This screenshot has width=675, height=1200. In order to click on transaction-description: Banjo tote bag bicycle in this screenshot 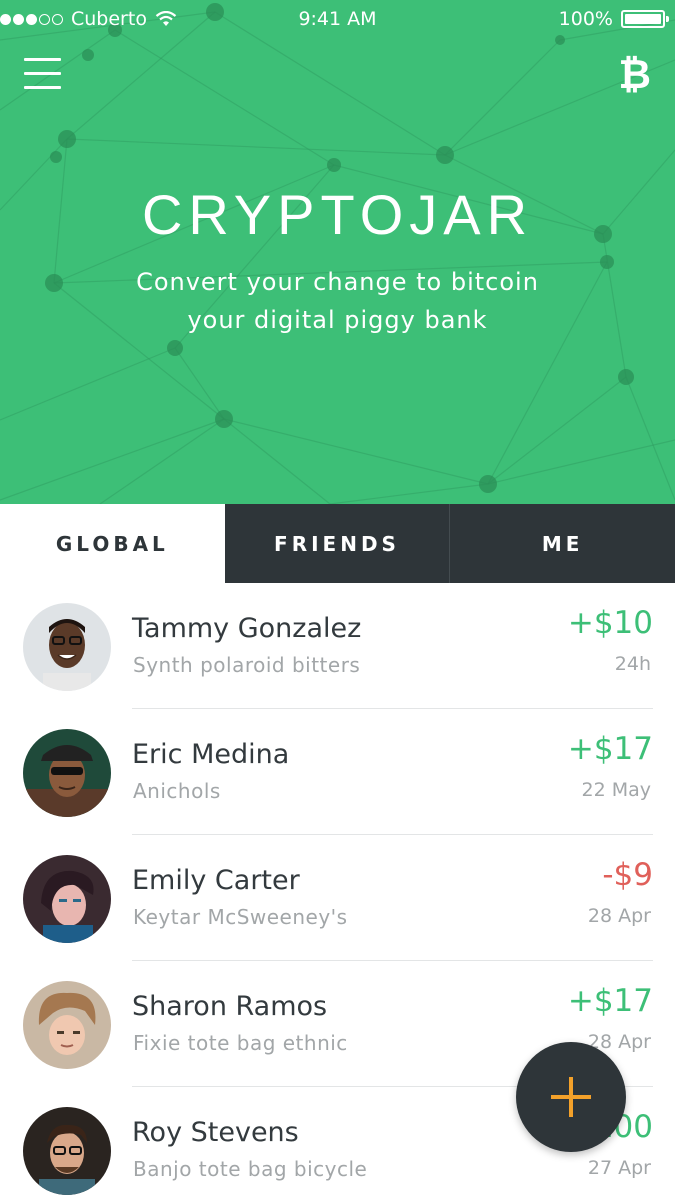, I will do `click(250, 1169)`.